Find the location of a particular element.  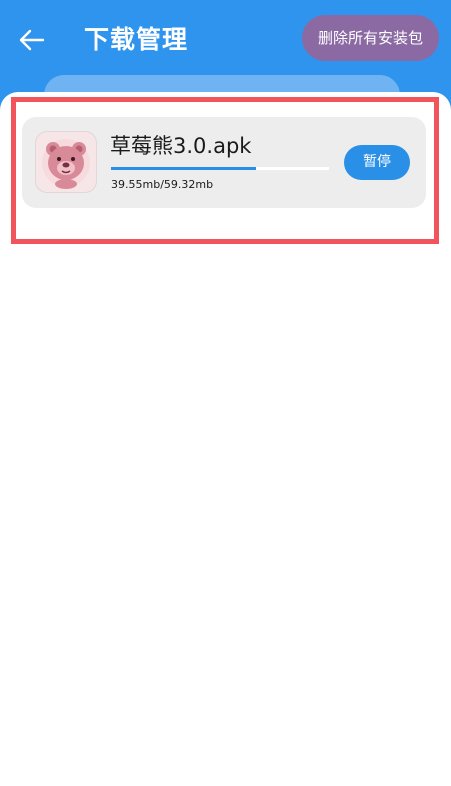

download-progress-bar is located at coordinates (220, 168).